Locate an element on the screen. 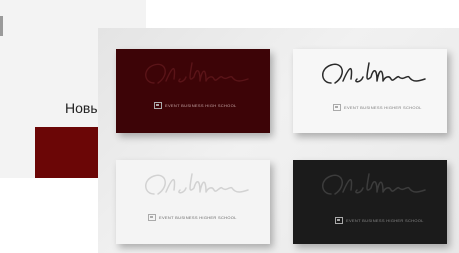  business-card-white: EVENT BUSINESS HIGHER SCHOOL is located at coordinates (370, 91).